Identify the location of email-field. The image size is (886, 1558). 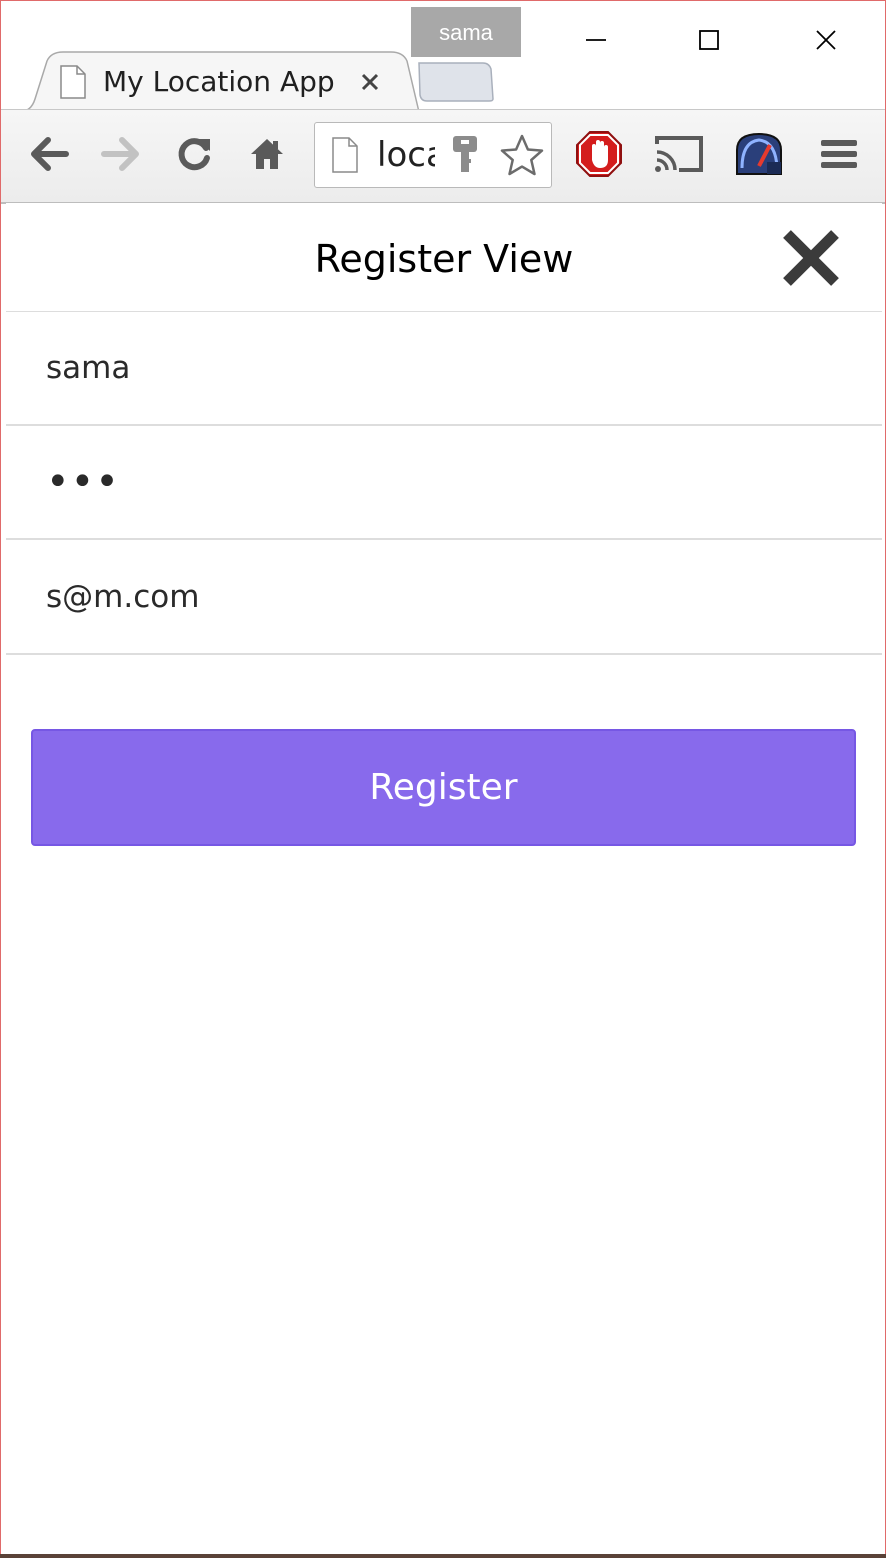
(444, 598).